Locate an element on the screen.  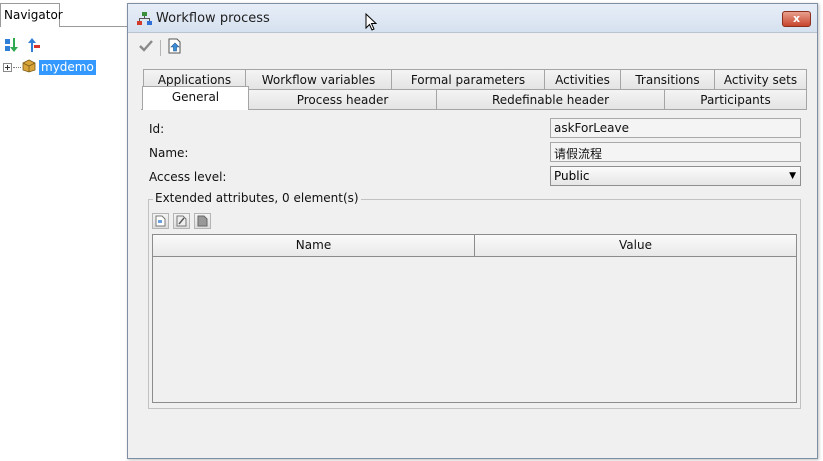
tab-workflow-variables: Workflow variables is located at coordinates (318, 79).